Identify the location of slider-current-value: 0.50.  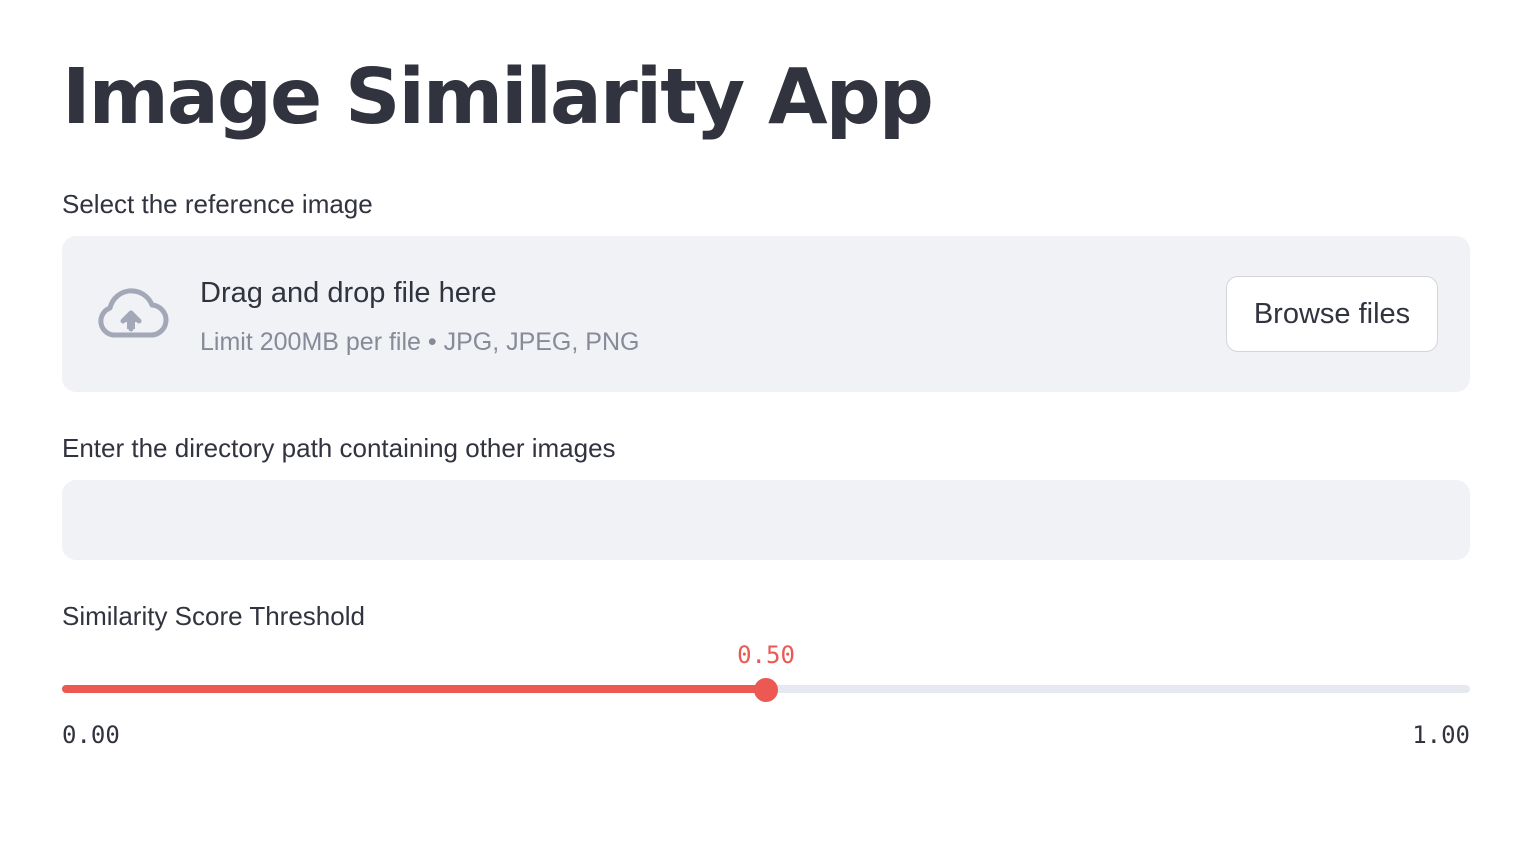
(766, 655).